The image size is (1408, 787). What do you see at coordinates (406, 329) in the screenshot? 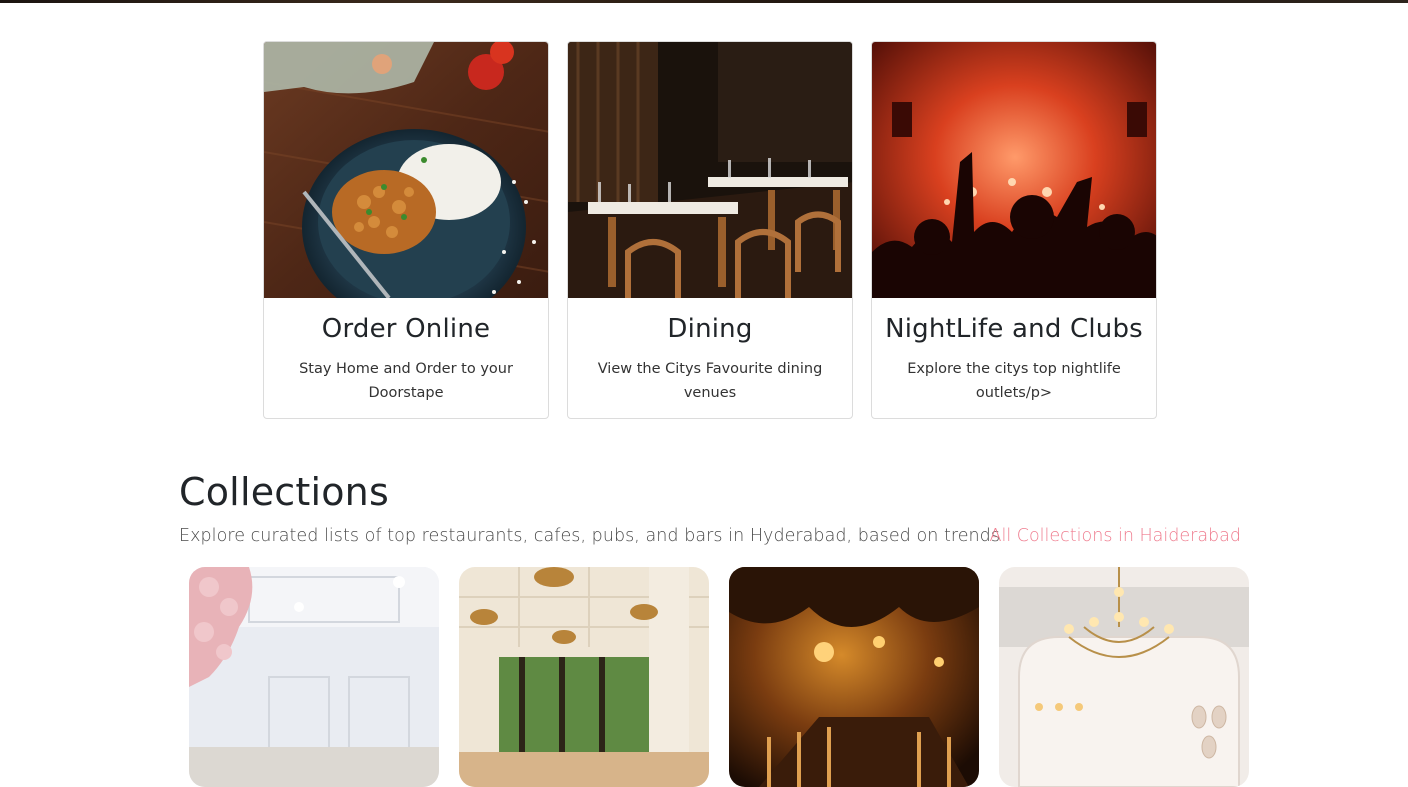
I see `card-title: Order Online` at bounding box center [406, 329].